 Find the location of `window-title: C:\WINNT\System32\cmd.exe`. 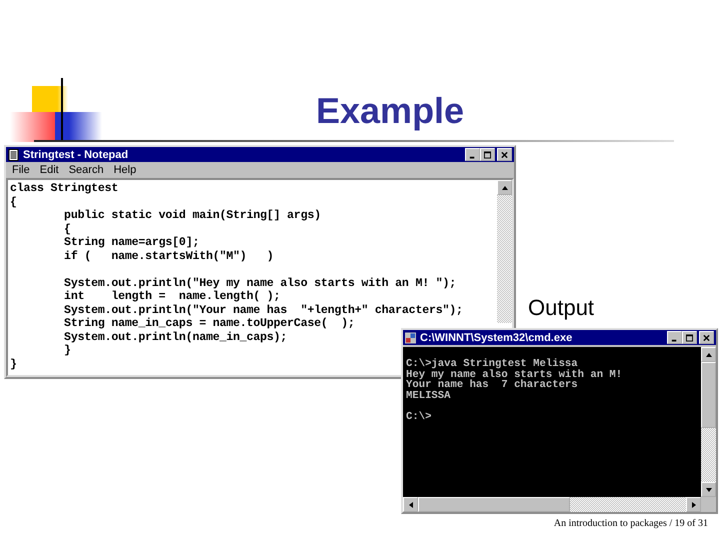

window-title: C:\WINNT\System32\cmd.exe is located at coordinates (497, 338).